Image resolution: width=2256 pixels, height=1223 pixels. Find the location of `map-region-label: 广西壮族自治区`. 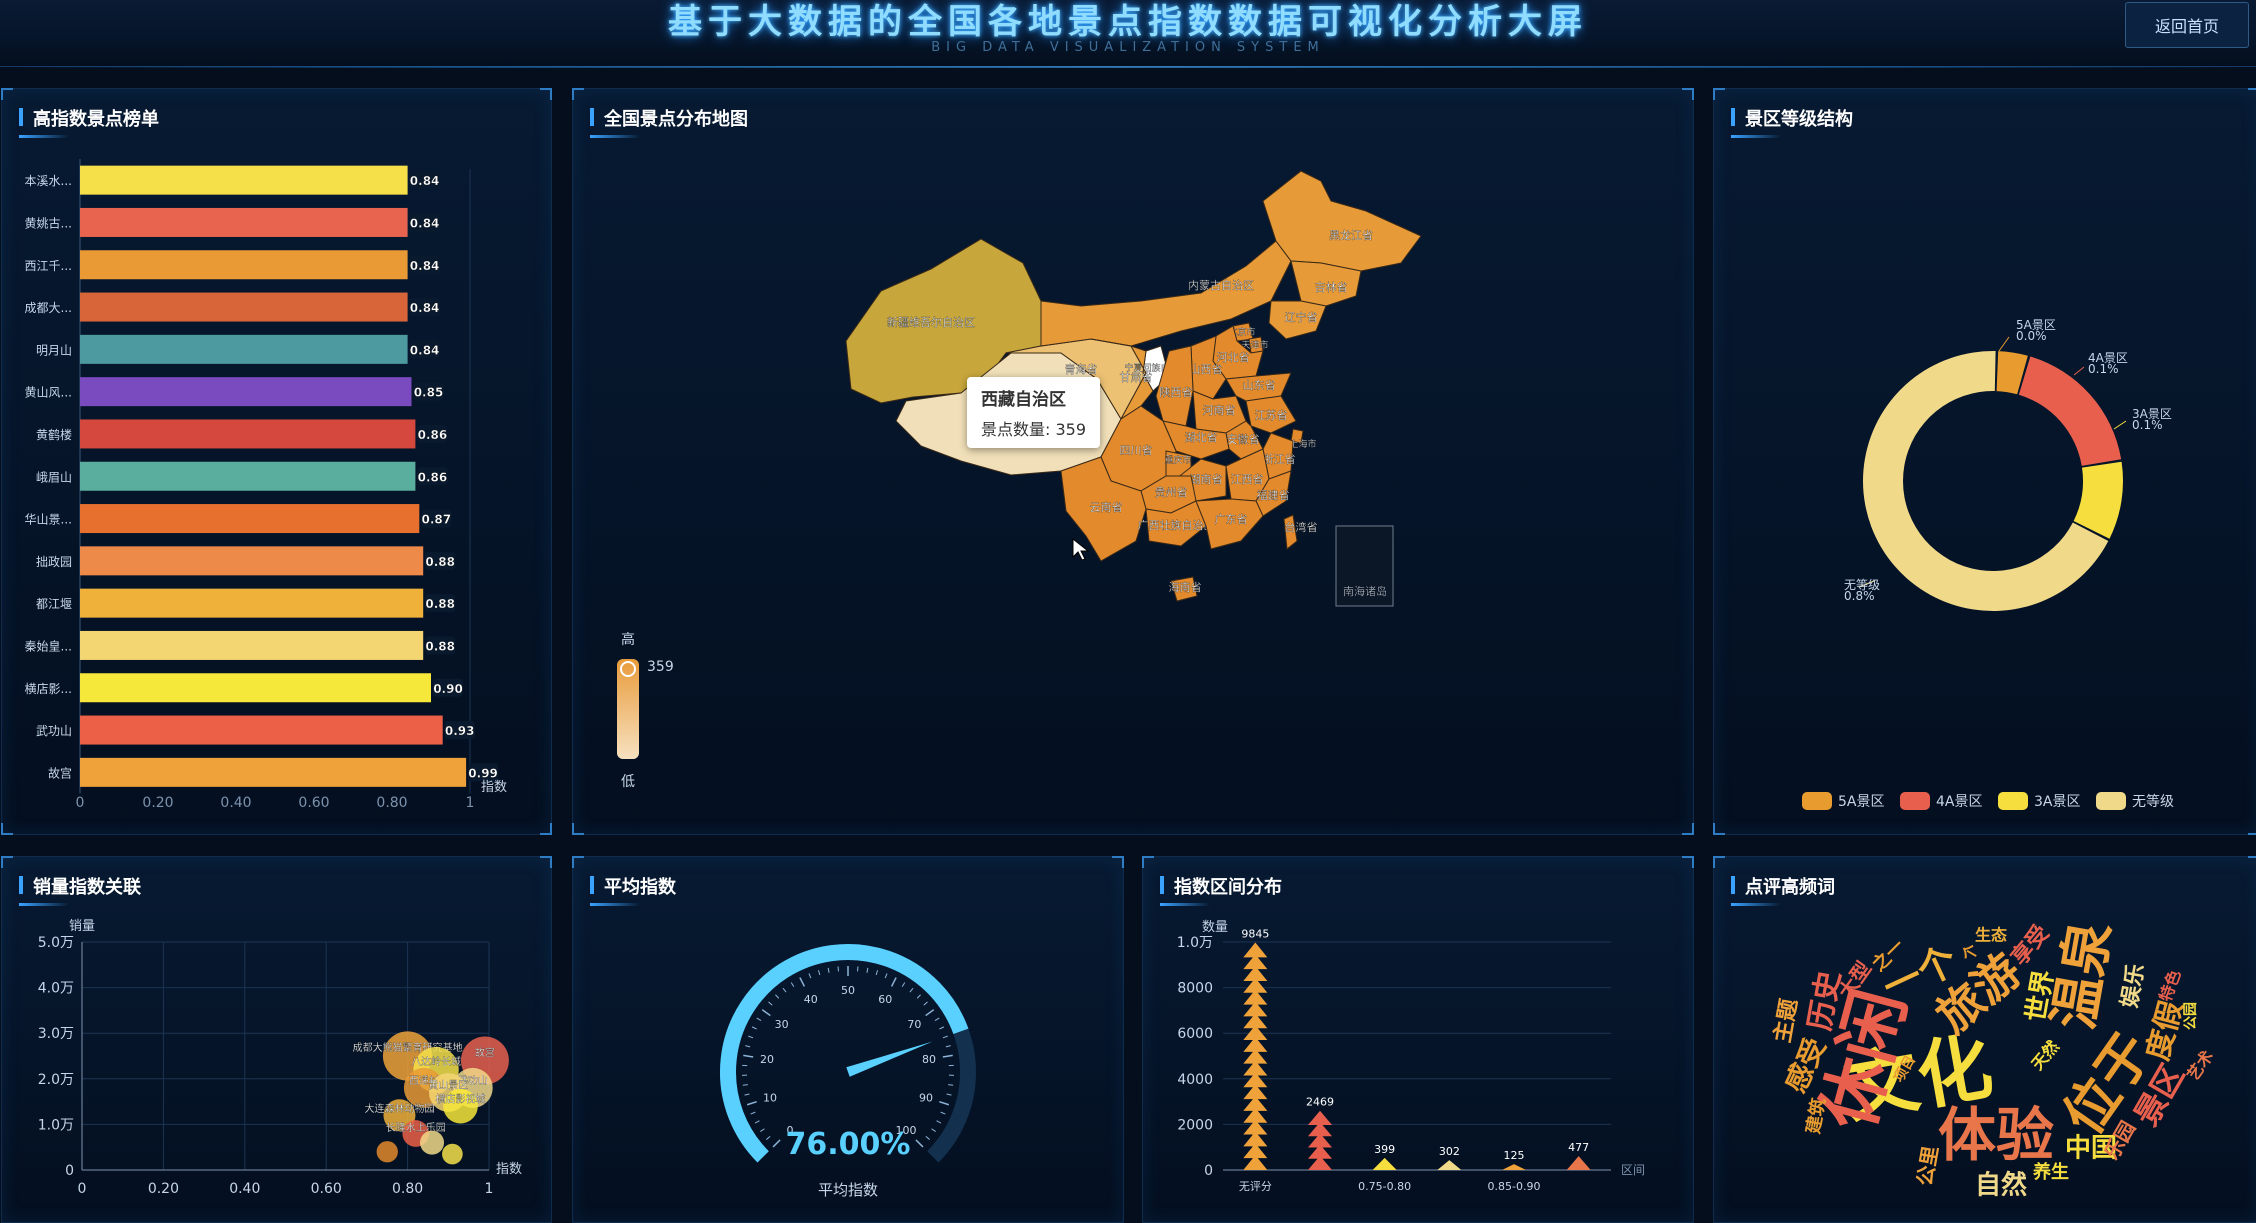

map-region-label: 广西壮族自治区 is located at coordinates (1176, 525).